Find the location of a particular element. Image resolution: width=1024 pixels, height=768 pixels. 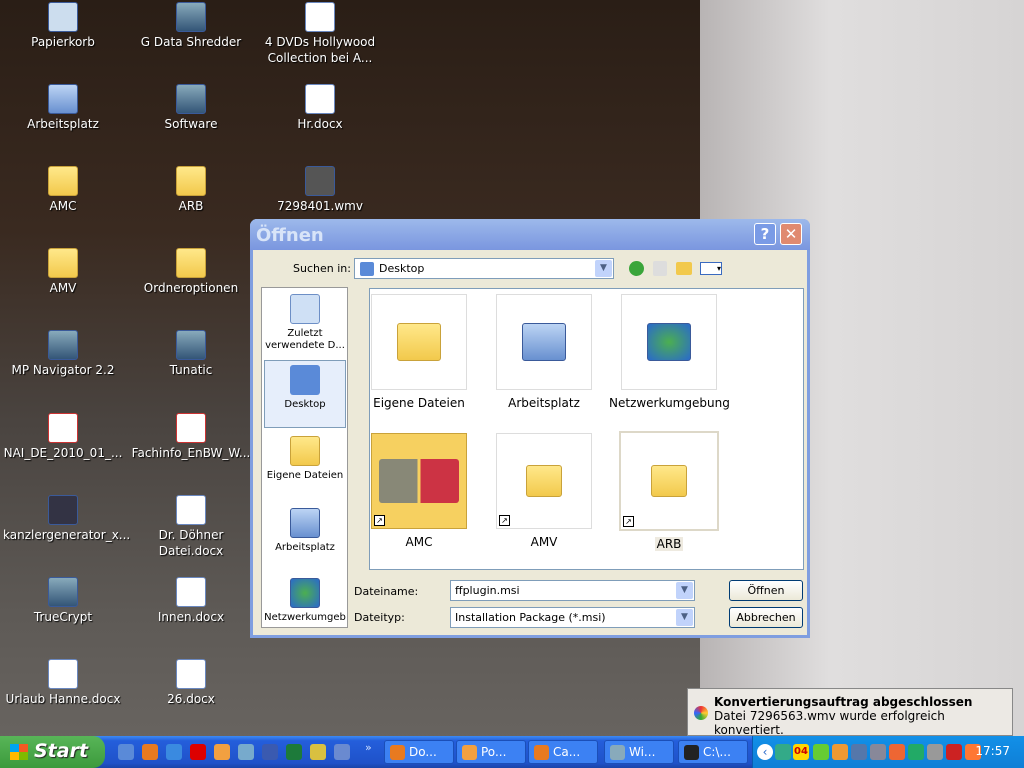

folder-icon is located at coordinates (419, 342).